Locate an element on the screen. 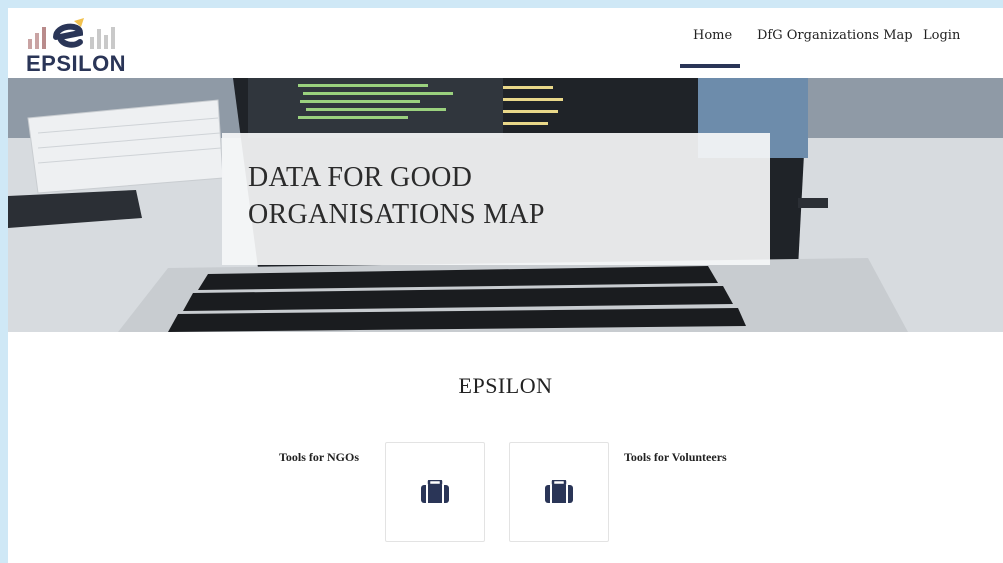 This screenshot has height=563, width=1003. epsilon-logo: EPSILON is located at coordinates (81, 45).